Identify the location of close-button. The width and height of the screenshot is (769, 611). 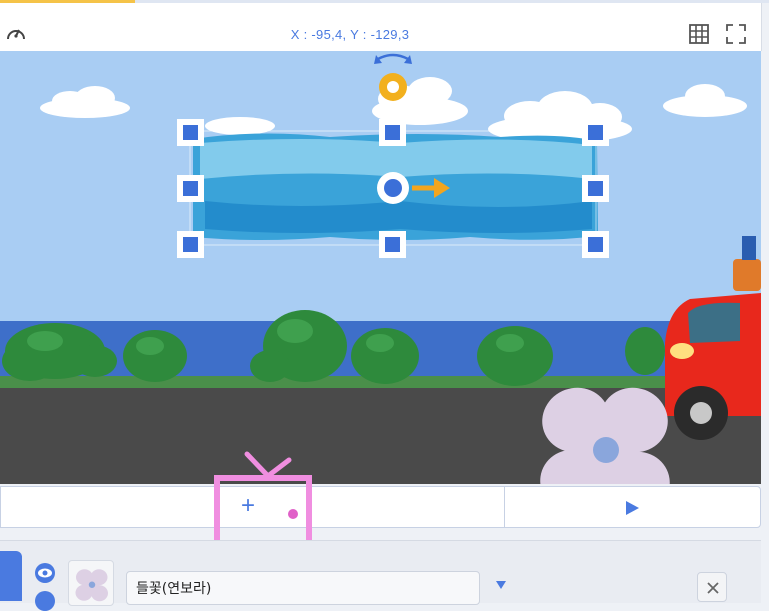
(712, 587).